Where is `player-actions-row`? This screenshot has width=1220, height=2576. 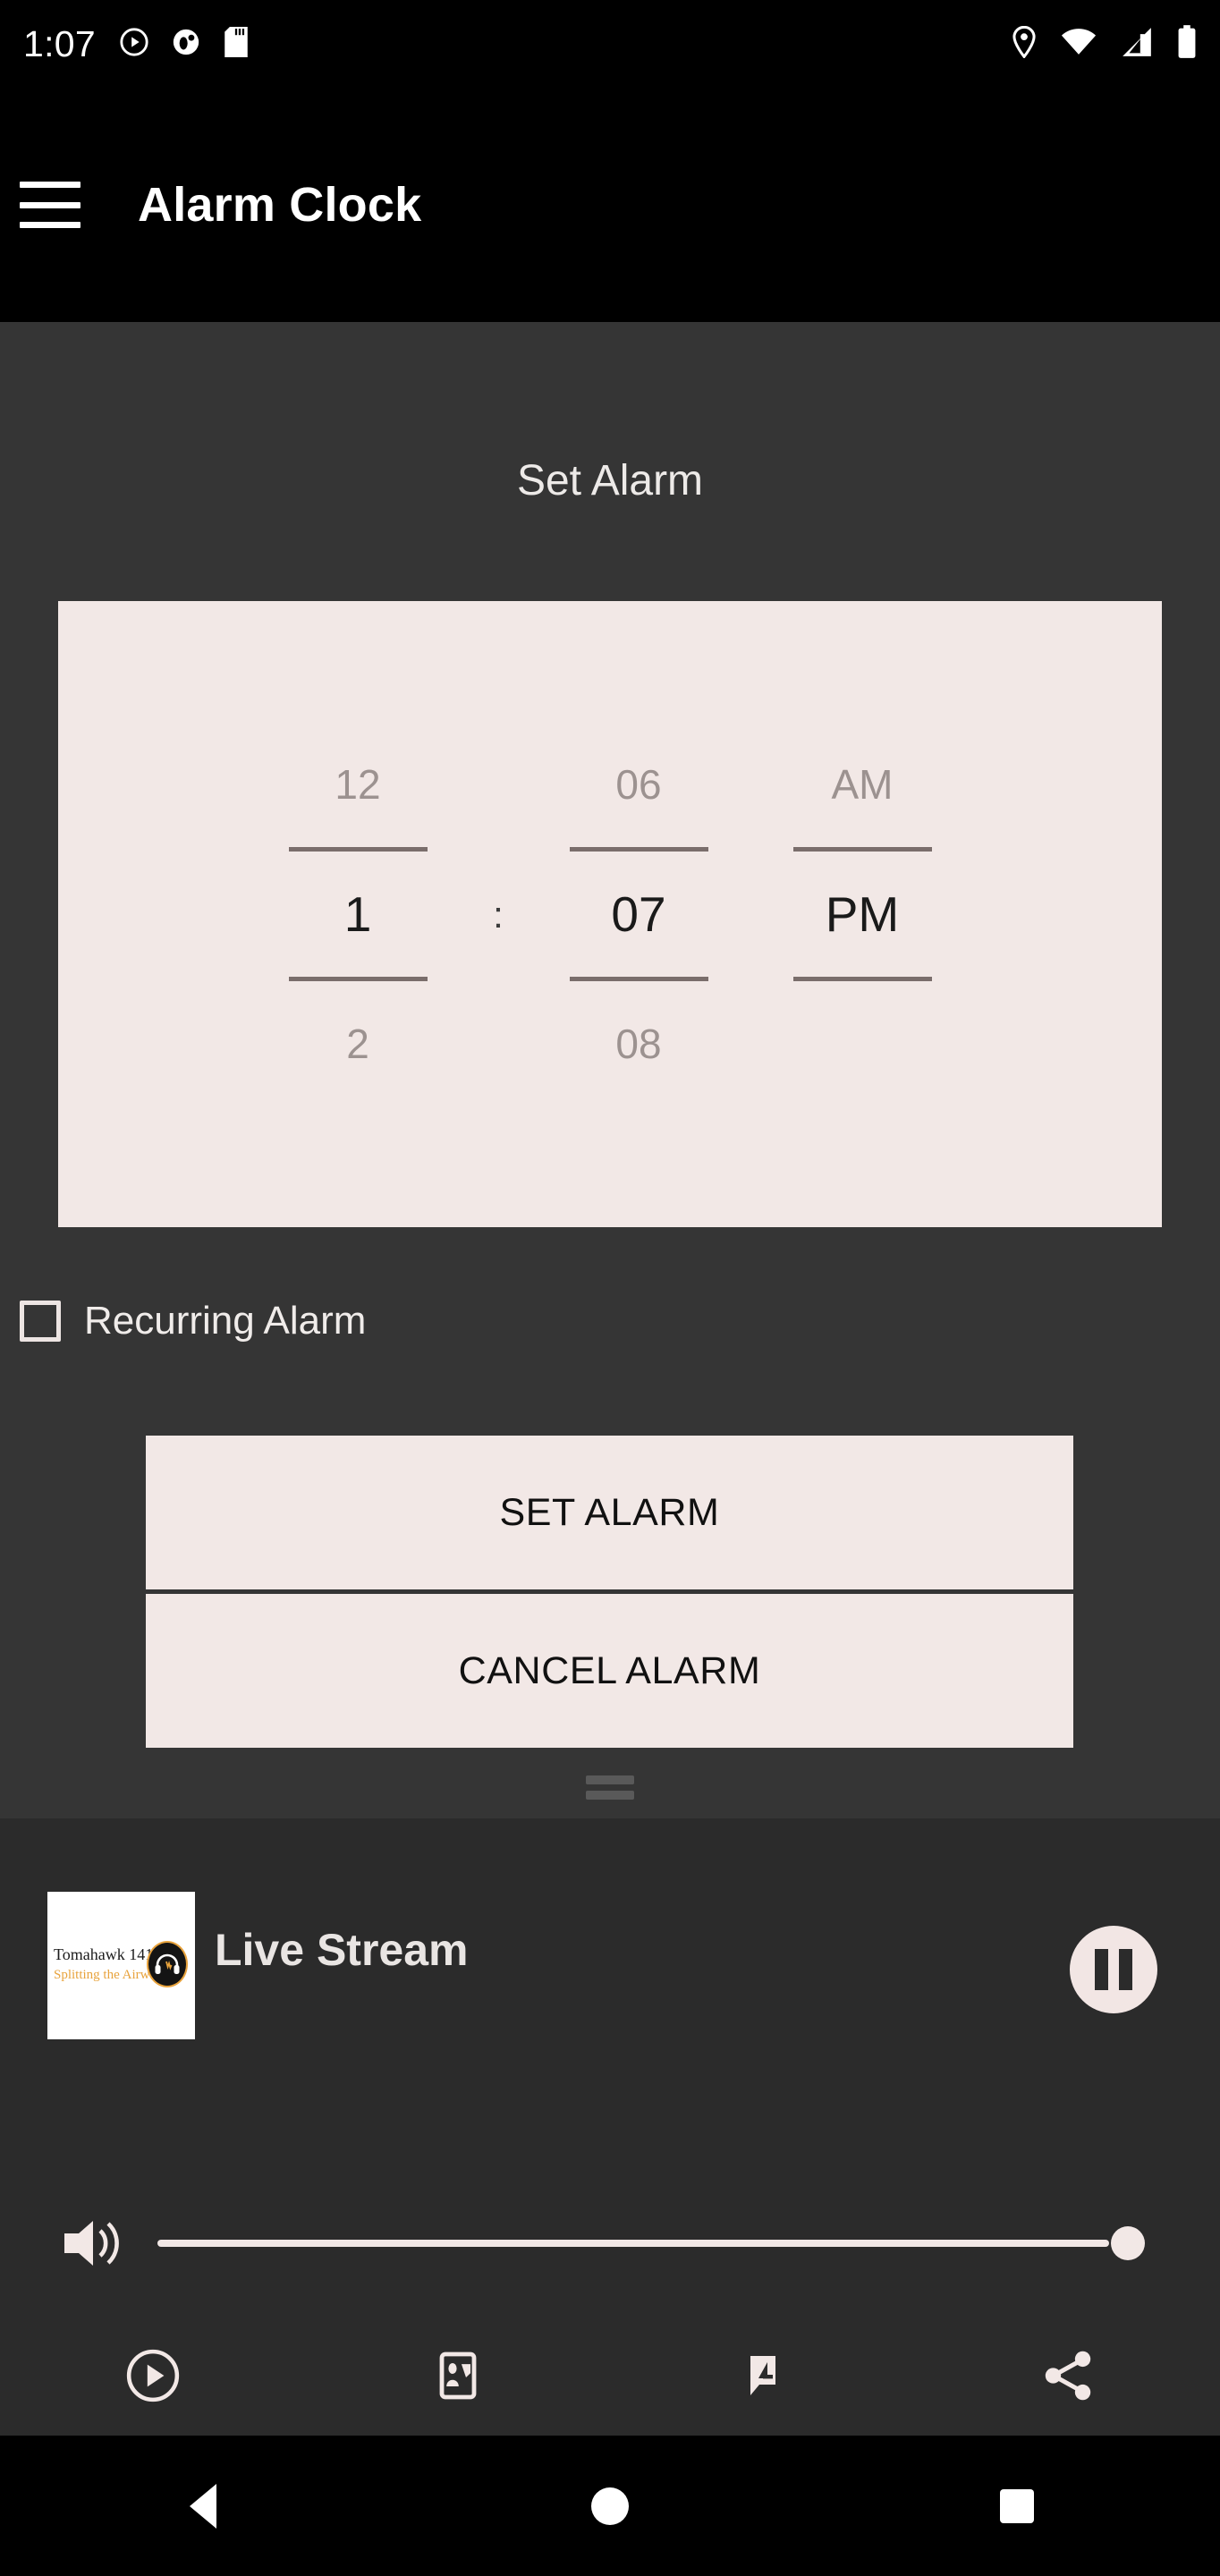
player-actions-row is located at coordinates (610, 2375).